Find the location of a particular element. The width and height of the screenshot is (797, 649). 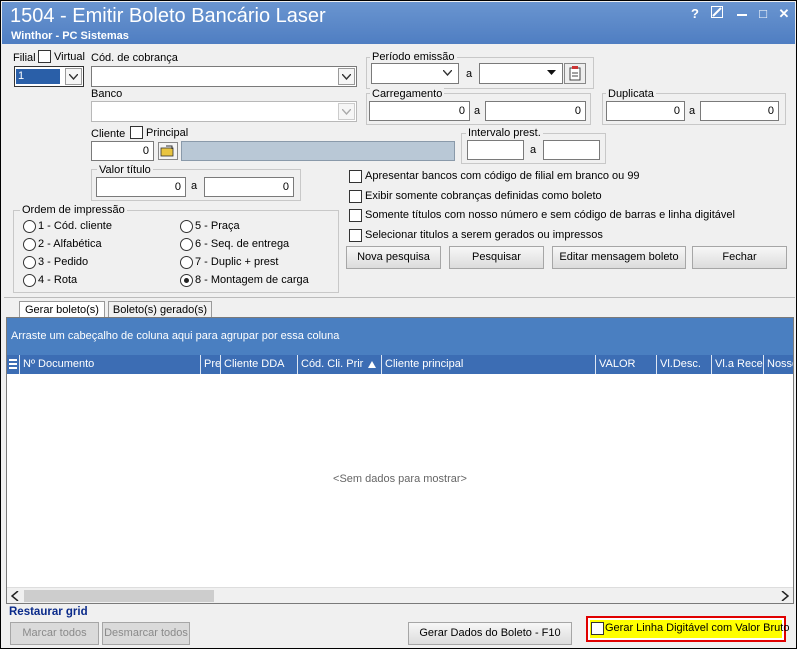

column-header-nr-documento: Nº Documento is located at coordinates (110, 364).